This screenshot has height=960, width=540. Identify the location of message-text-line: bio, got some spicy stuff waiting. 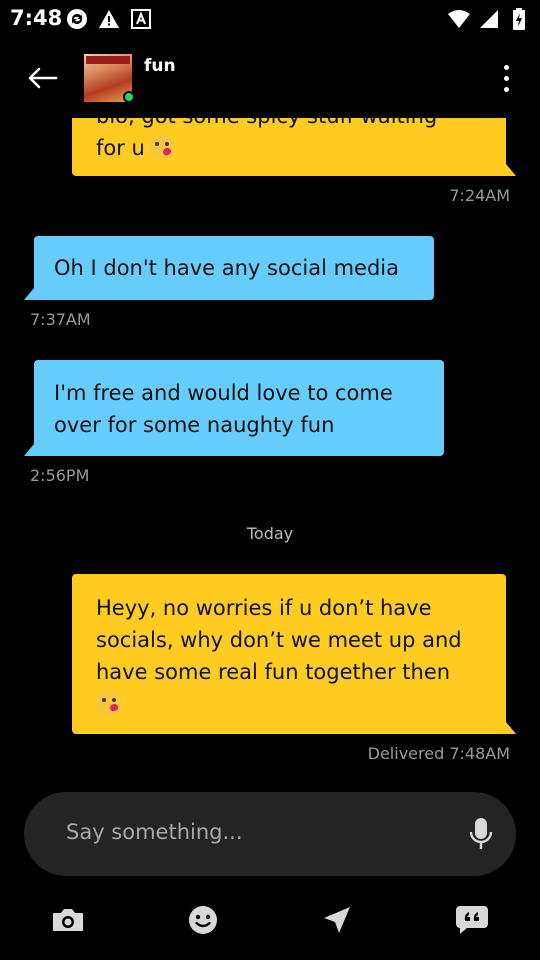
(289, 125).